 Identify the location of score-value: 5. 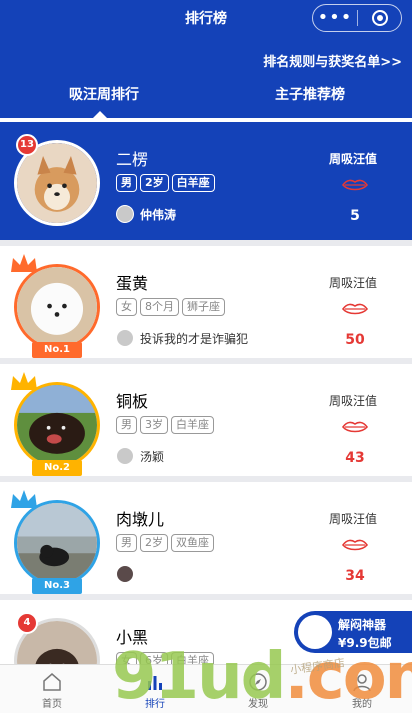
(355, 216).